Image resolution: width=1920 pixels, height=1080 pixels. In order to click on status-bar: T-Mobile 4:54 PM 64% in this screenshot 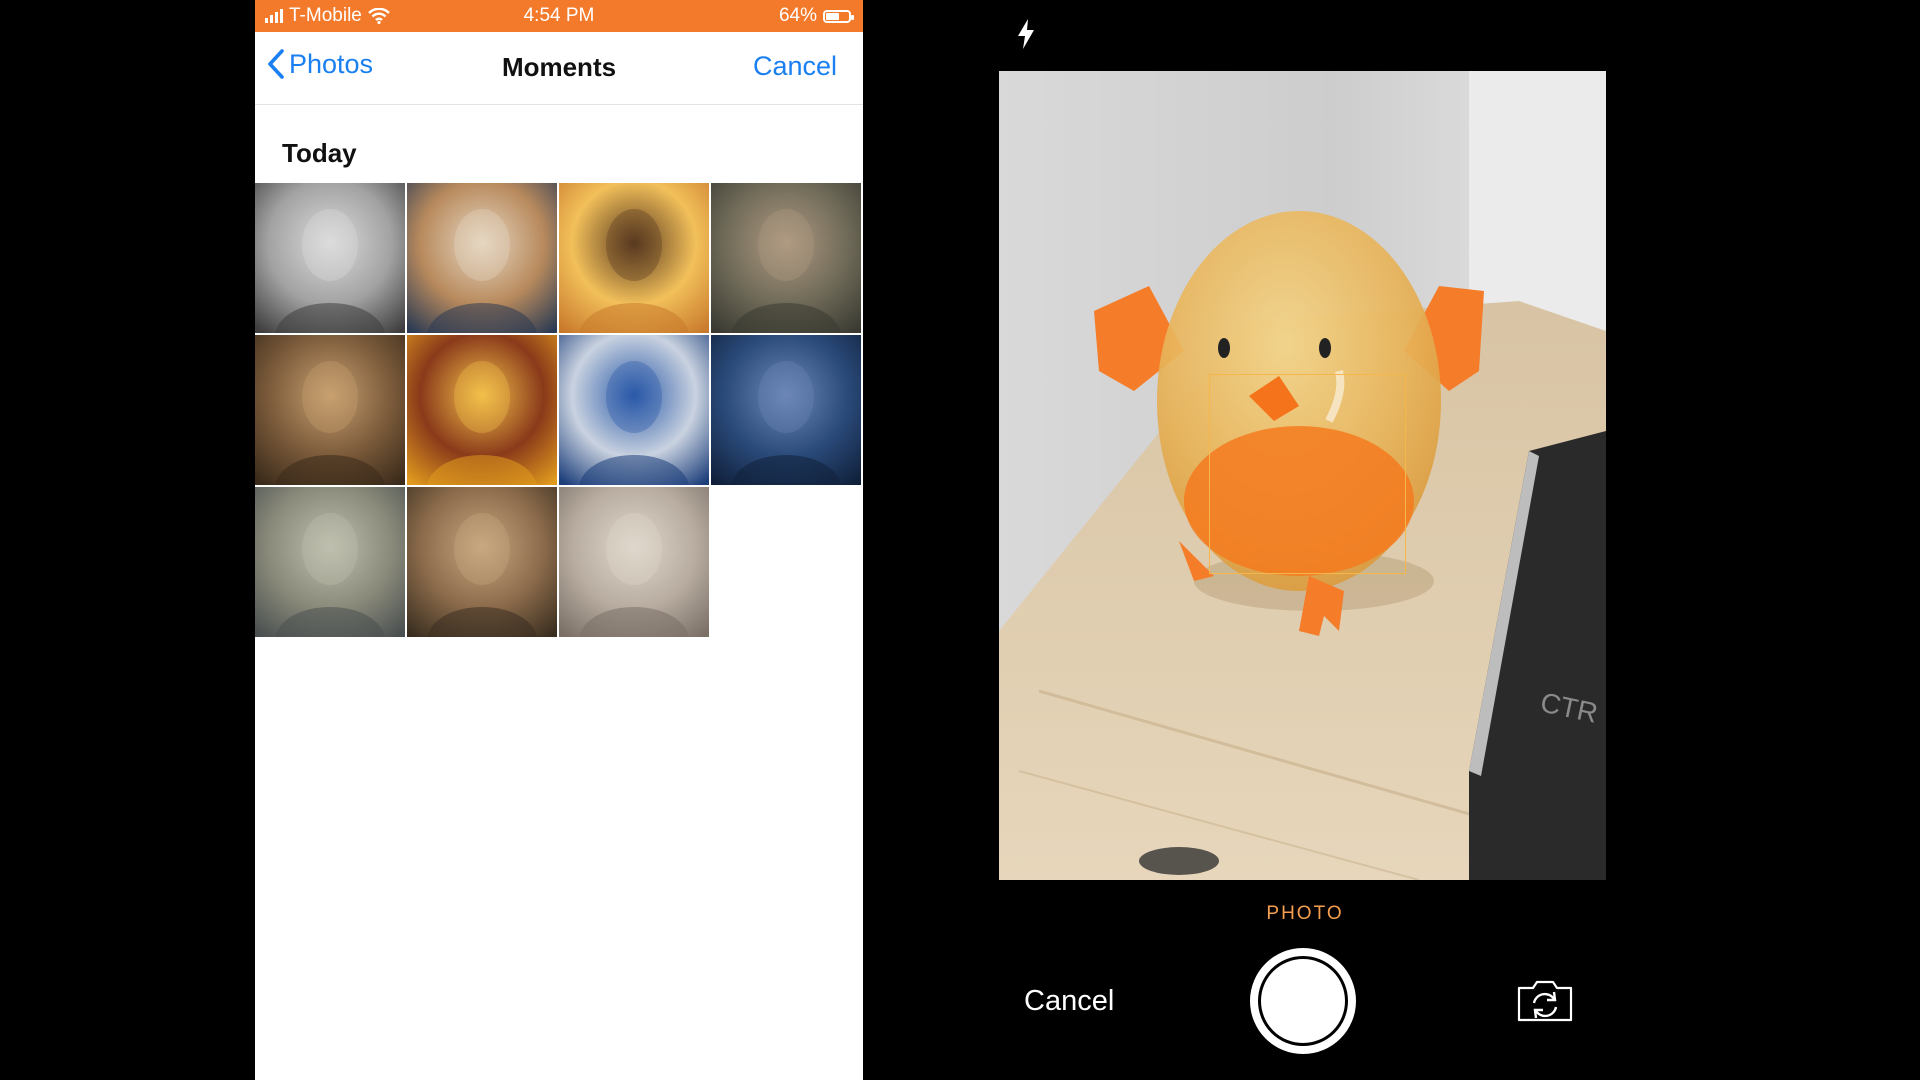, I will do `click(559, 16)`.